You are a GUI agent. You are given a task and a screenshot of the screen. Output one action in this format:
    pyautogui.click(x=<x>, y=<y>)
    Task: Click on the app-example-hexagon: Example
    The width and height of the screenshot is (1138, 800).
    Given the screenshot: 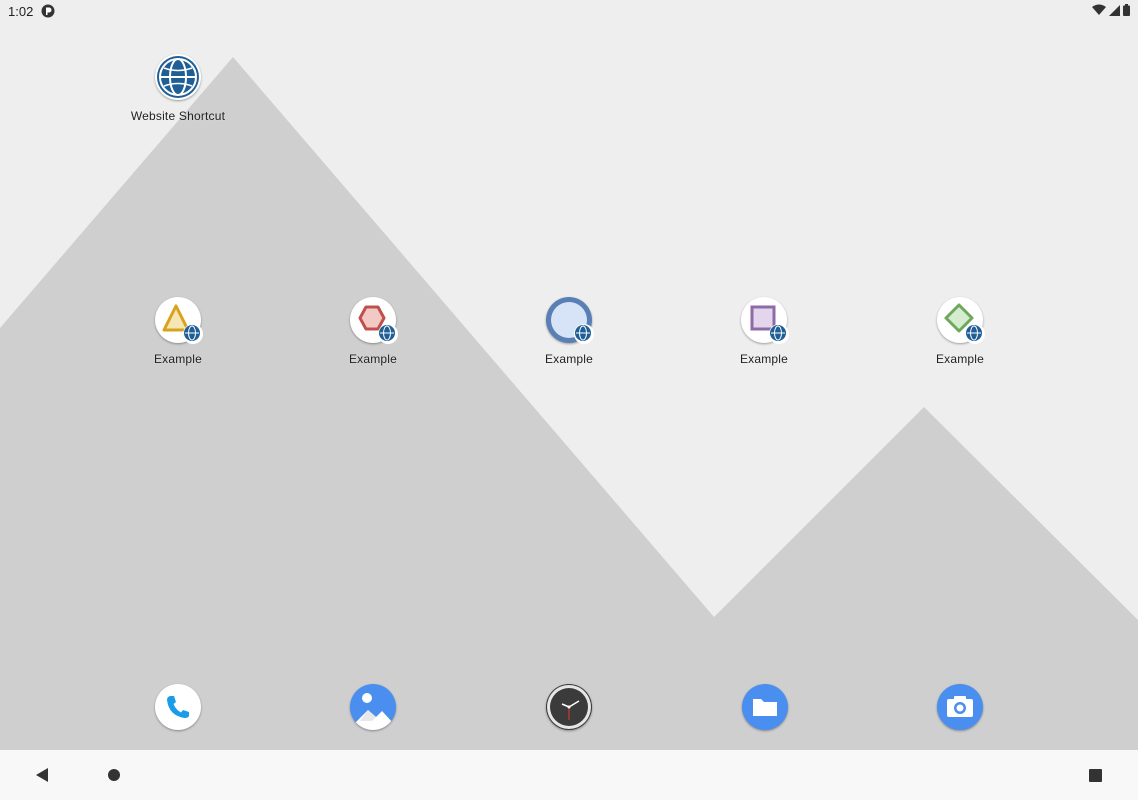 What is the action you would take?
    pyautogui.click(x=373, y=331)
    